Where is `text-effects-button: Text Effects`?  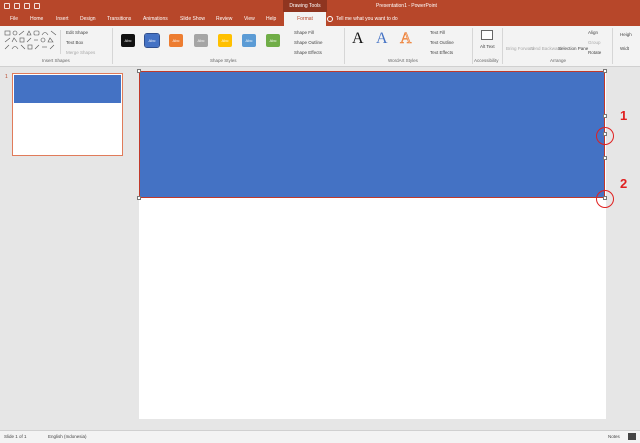 text-effects-button: Text Effects is located at coordinates (441, 52).